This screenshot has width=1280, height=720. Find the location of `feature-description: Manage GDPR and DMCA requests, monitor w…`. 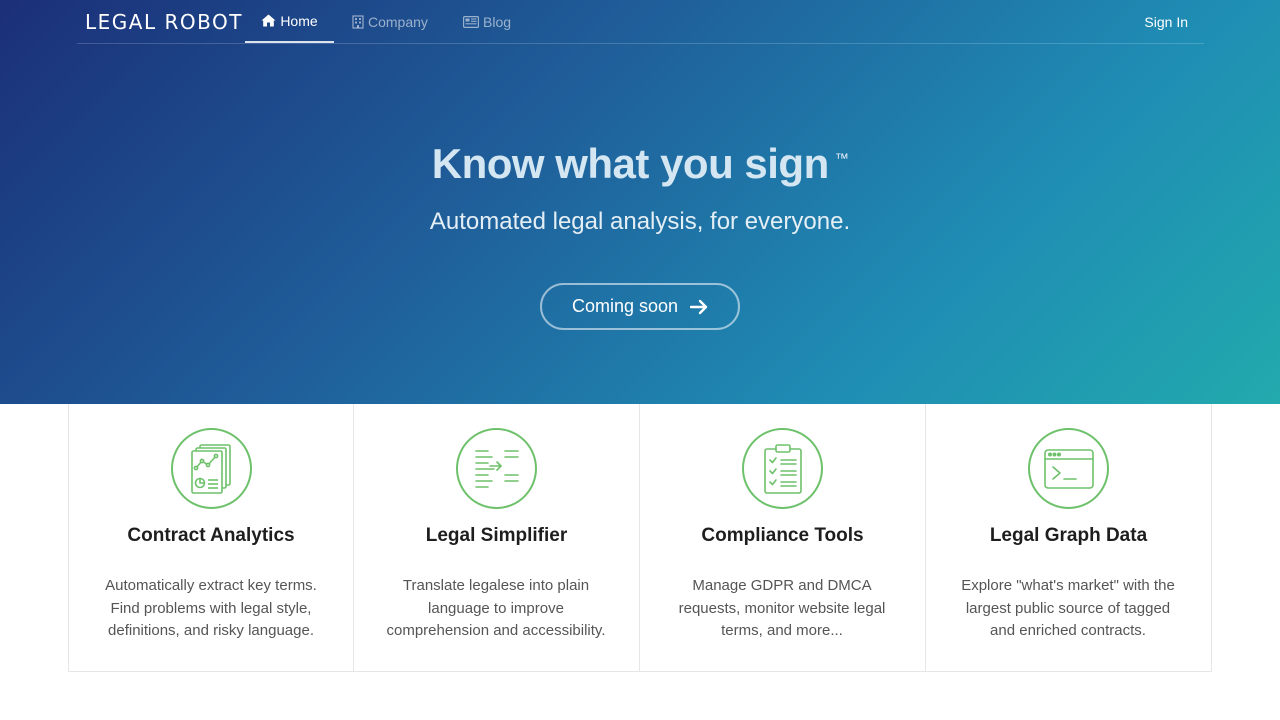

feature-description: Manage GDPR and DMCA requests, monitor w… is located at coordinates (782, 608).